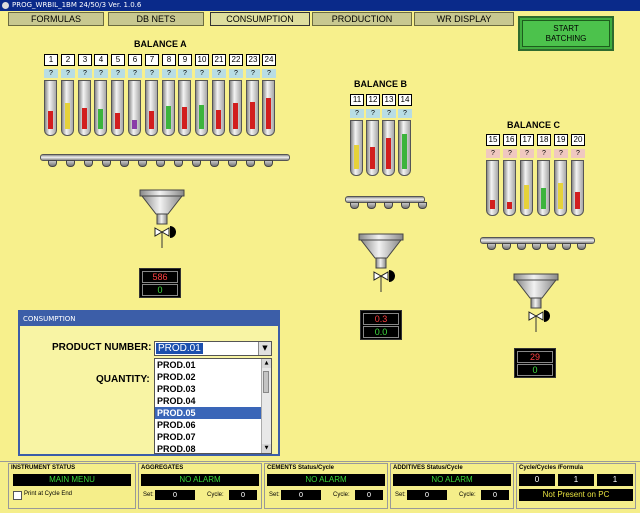 Image resolution: width=640 pixels, height=513 pixels. I want to click on nav-formulas-button: FORMULAS, so click(56, 19).